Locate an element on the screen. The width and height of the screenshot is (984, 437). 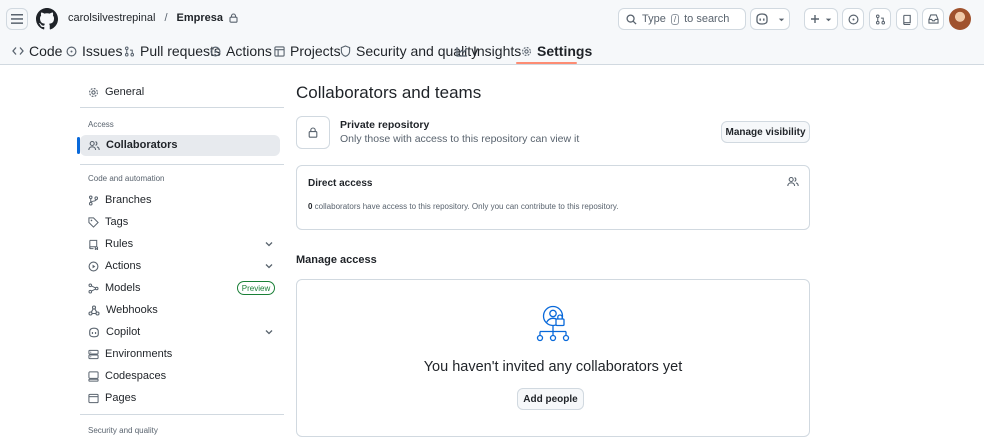
sidebar-item-branches: Branches is located at coordinates (119, 200).